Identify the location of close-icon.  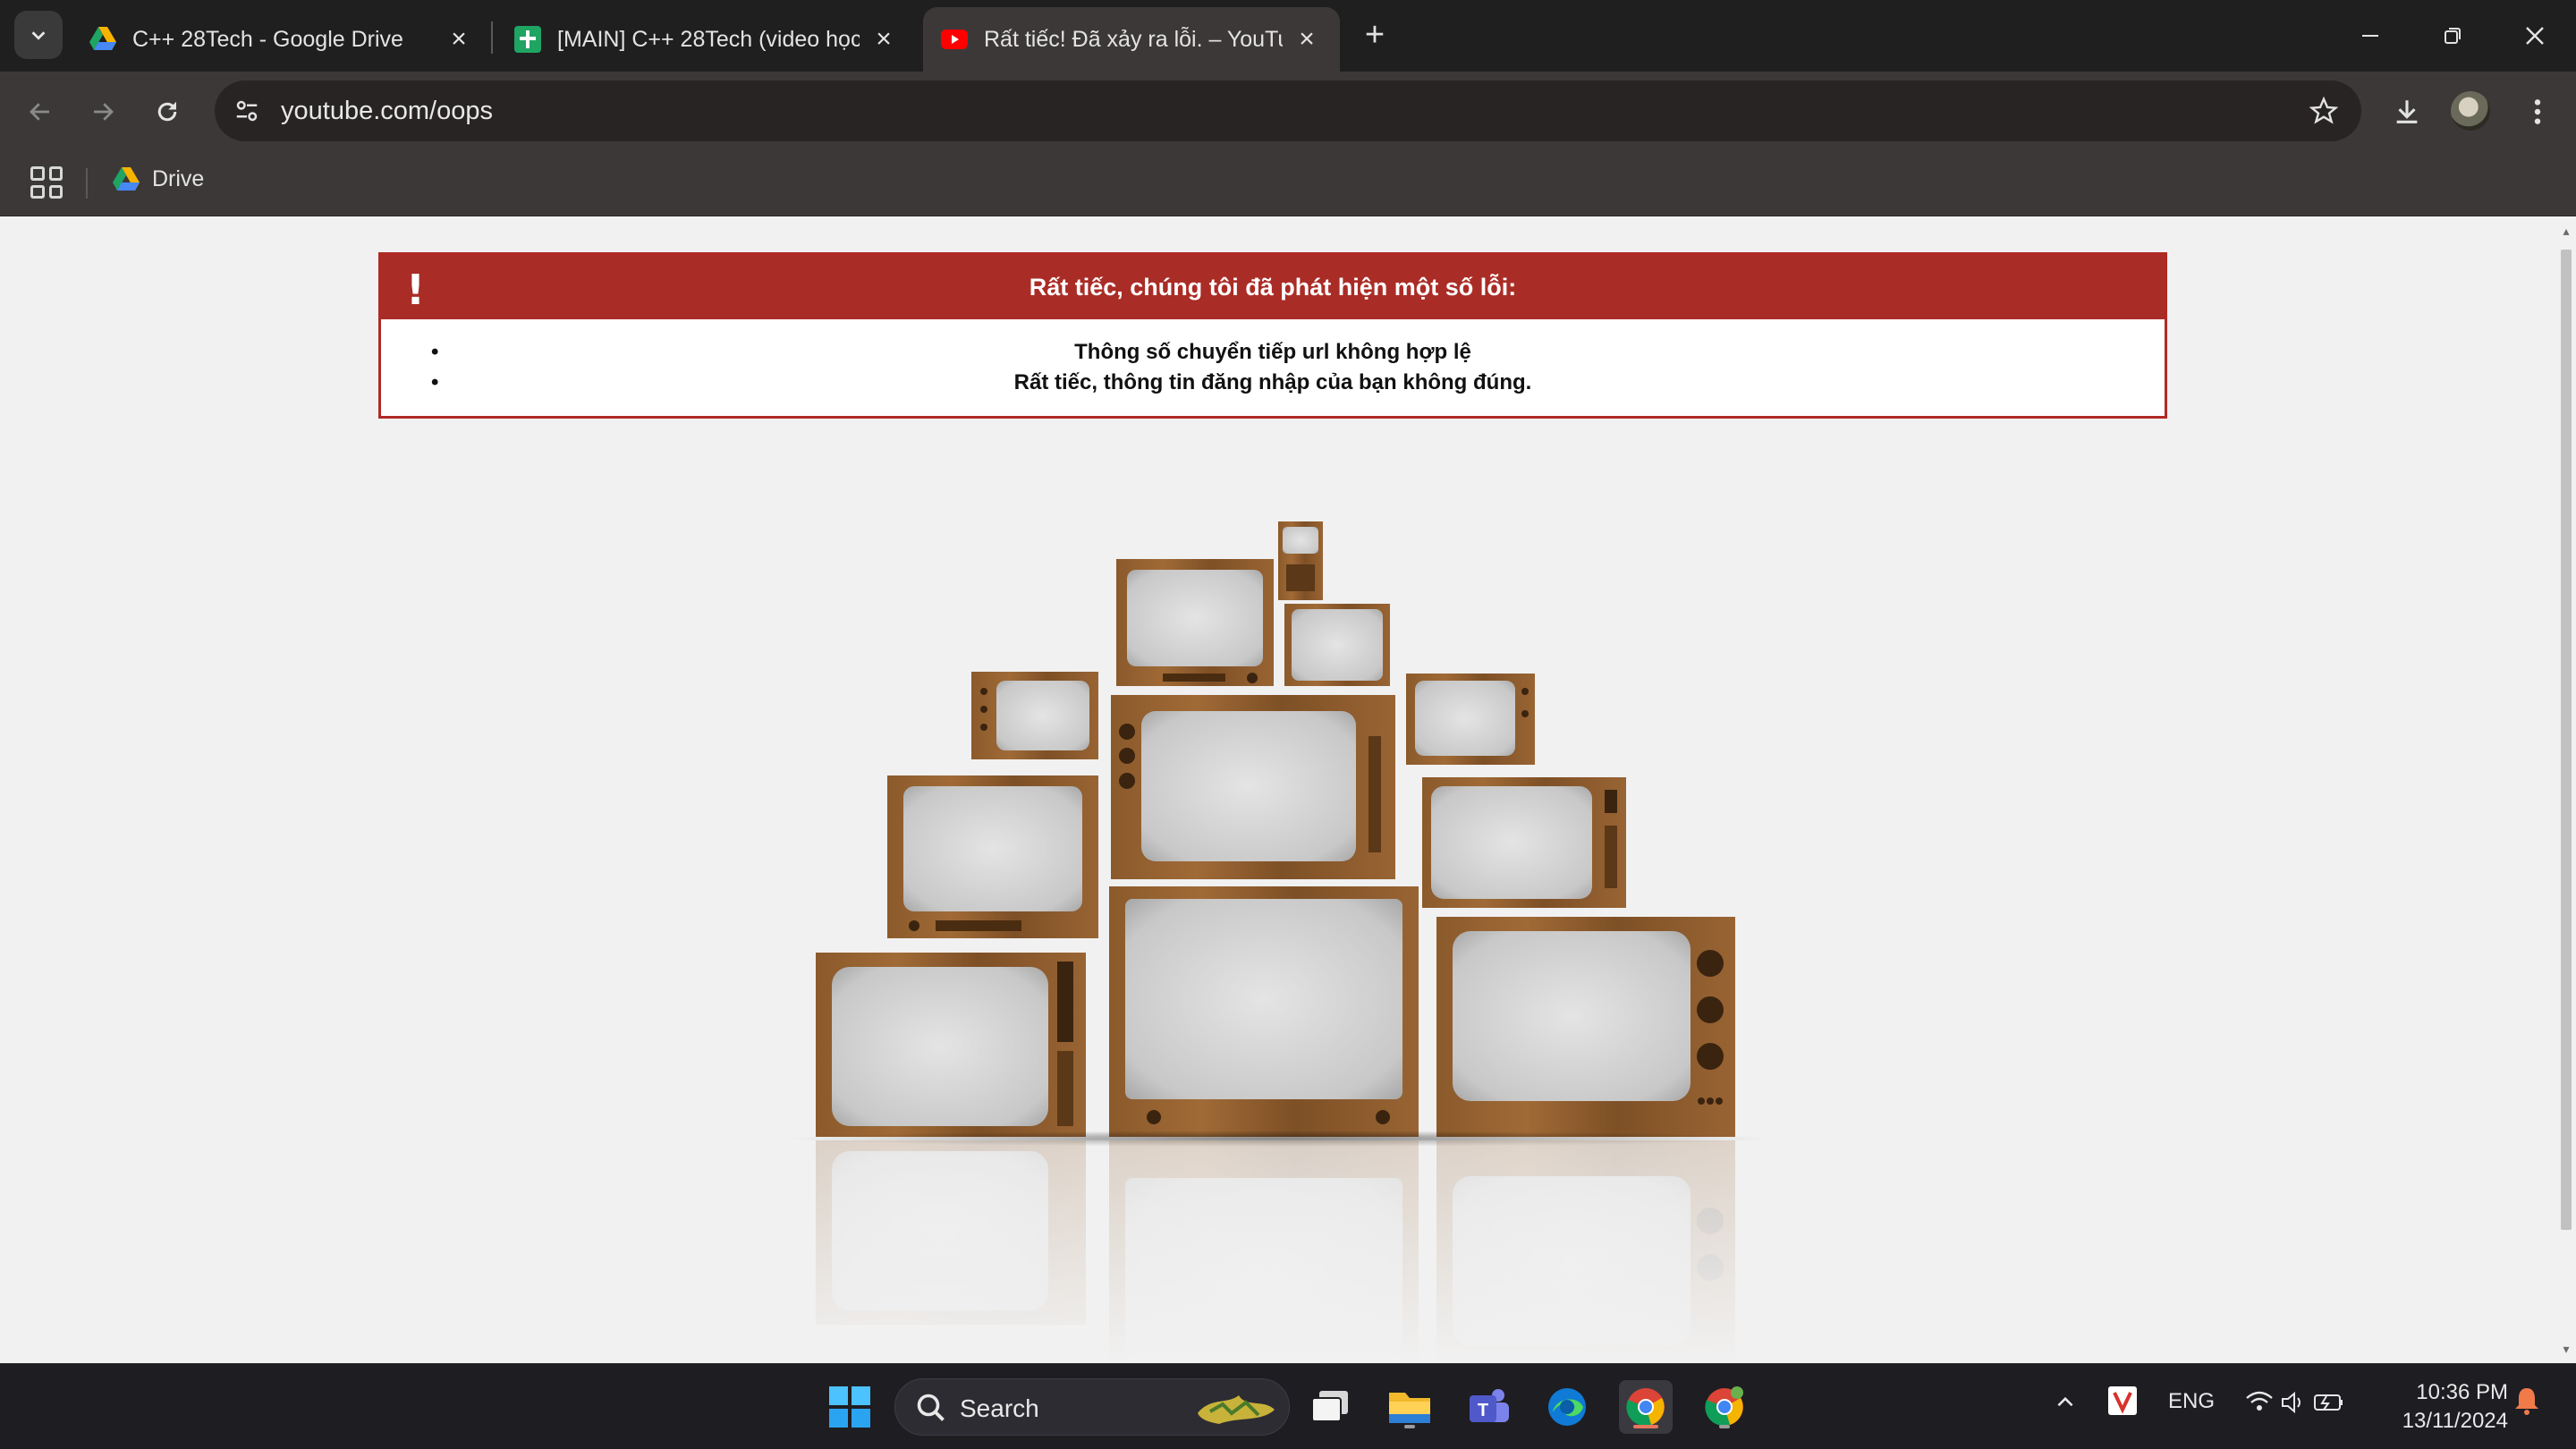
(2535, 36).